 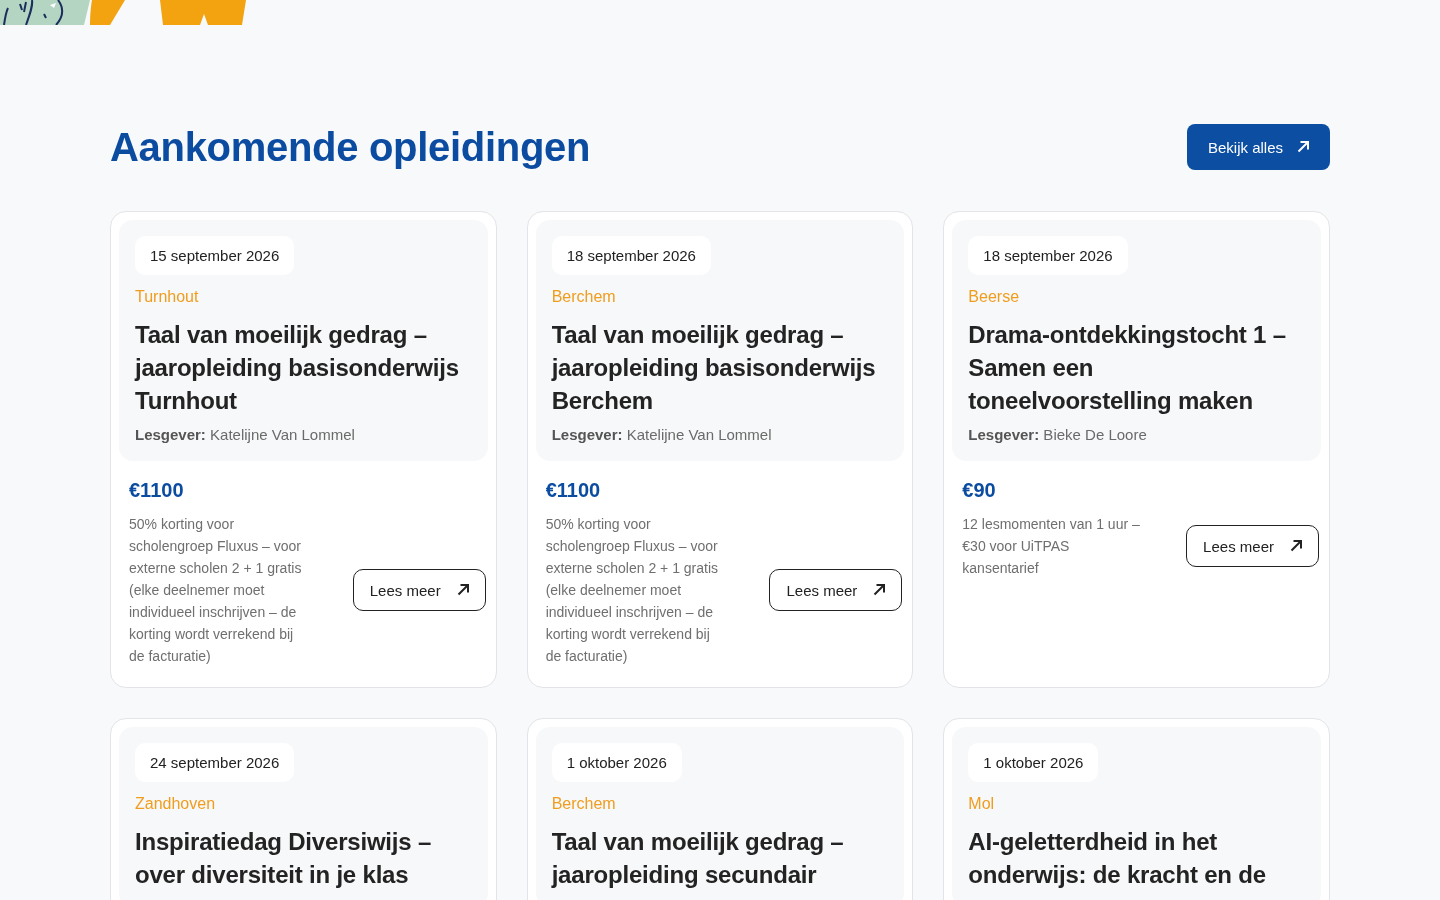 What do you see at coordinates (1258, 147) in the screenshot?
I see `view-all-button: Bekijk alles` at bounding box center [1258, 147].